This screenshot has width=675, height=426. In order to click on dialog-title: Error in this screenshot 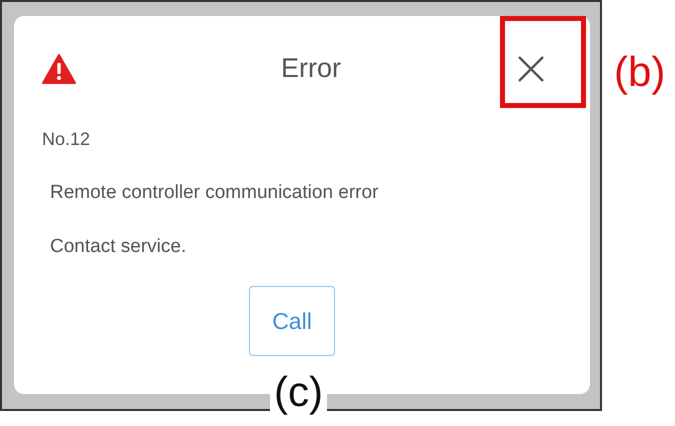, I will do `click(311, 68)`.